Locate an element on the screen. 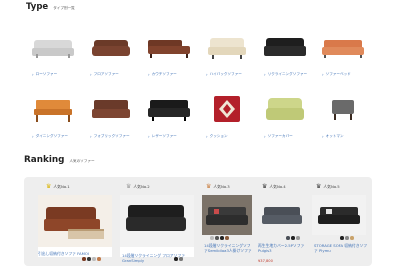 Image resolution: width=400 pixels, height=266 pixels. rank-product-name: 引出し収納付きソファ FAMOI is located at coordinates (69, 253).